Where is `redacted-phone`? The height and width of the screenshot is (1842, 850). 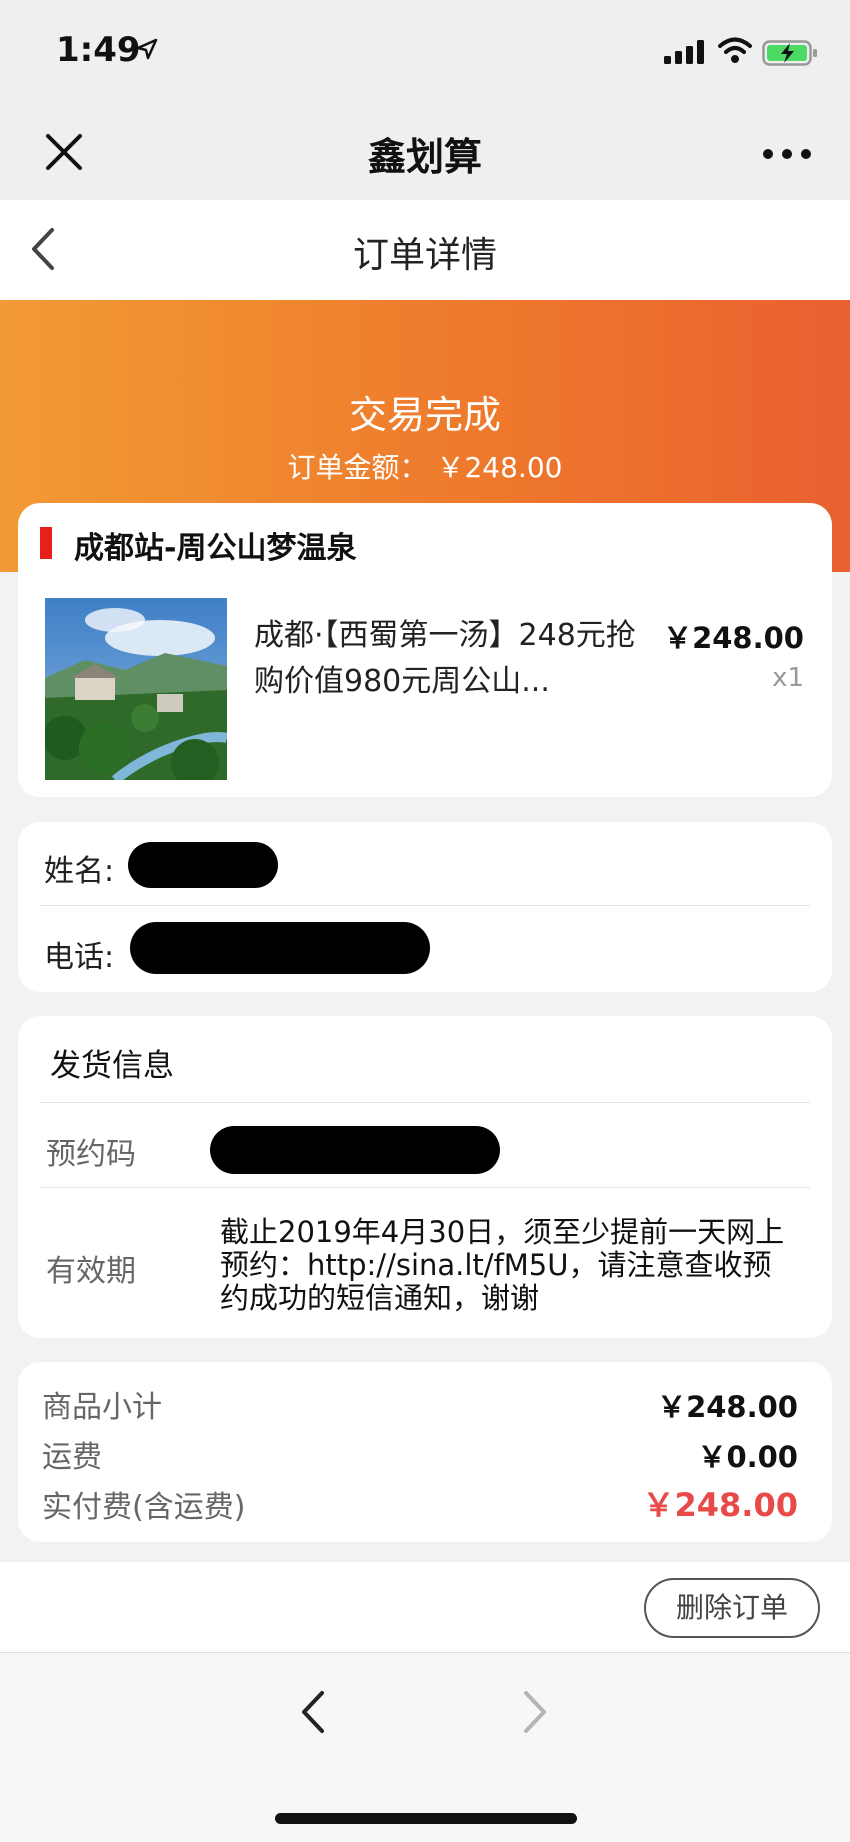
redacted-phone is located at coordinates (280, 948).